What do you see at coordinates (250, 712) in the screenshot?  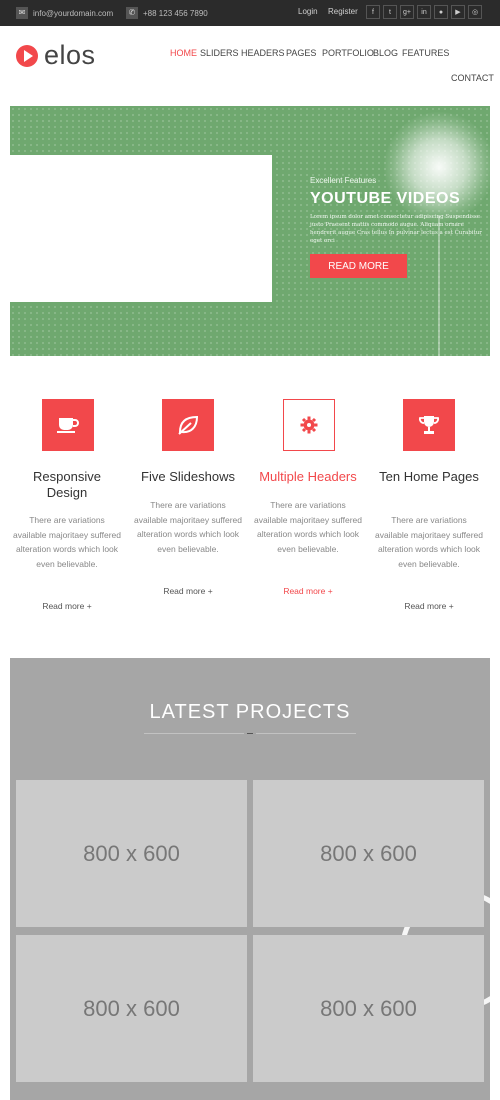 I see `section-heading: LATEST PROJECTS` at bounding box center [250, 712].